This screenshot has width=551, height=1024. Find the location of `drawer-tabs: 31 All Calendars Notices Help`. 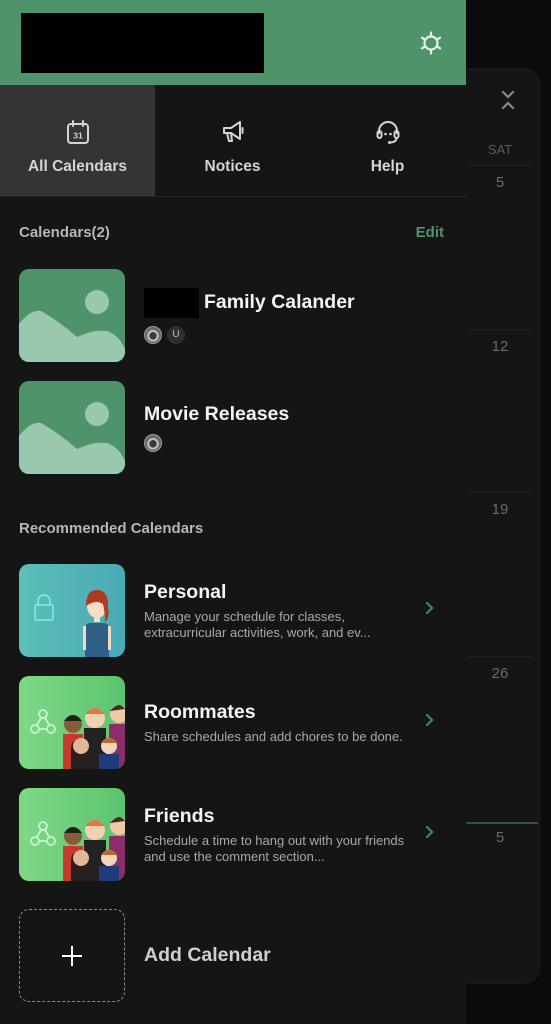

drawer-tabs: 31 All Calendars Notices Help is located at coordinates (233, 141).